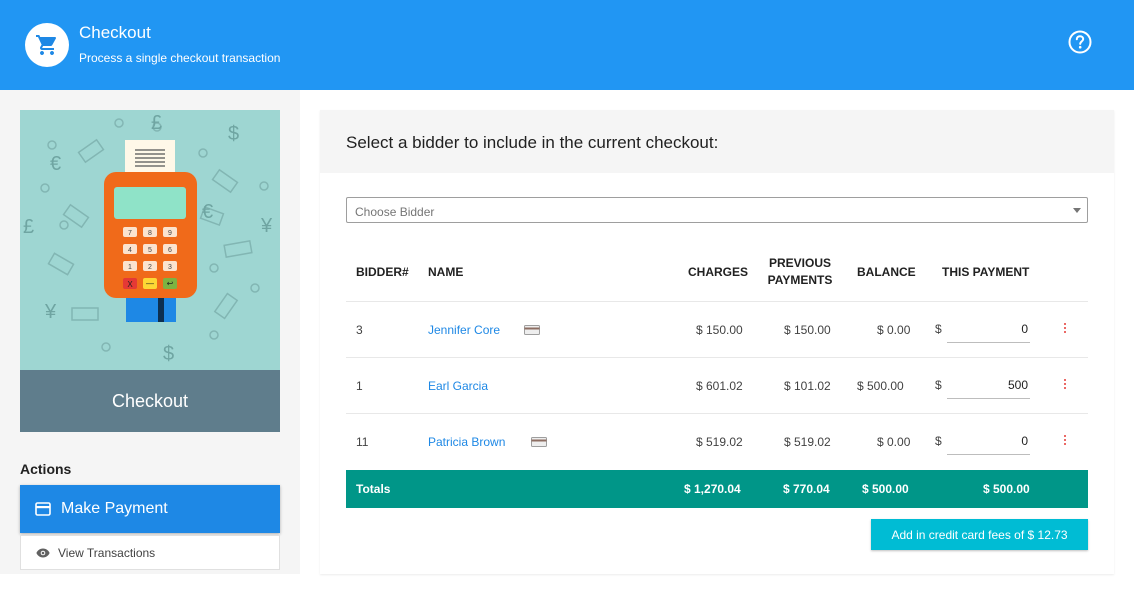 The width and height of the screenshot is (1134, 602). I want to click on totals-label: Totals, so click(373, 489).